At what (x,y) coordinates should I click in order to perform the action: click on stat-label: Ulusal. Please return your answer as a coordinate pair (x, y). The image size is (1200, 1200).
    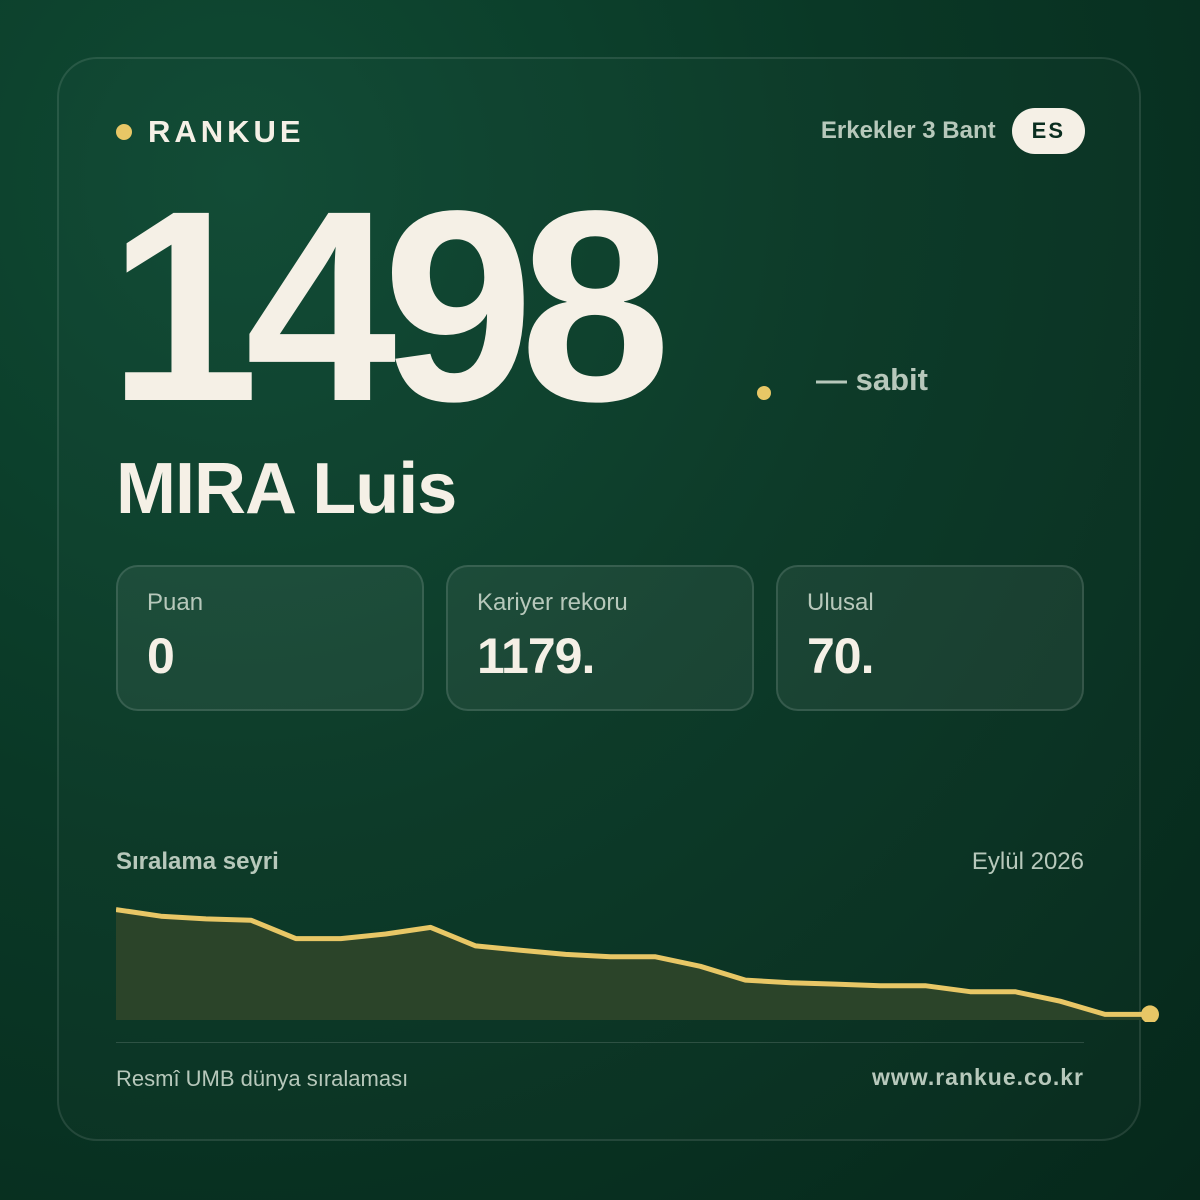
    Looking at the image, I should click on (840, 602).